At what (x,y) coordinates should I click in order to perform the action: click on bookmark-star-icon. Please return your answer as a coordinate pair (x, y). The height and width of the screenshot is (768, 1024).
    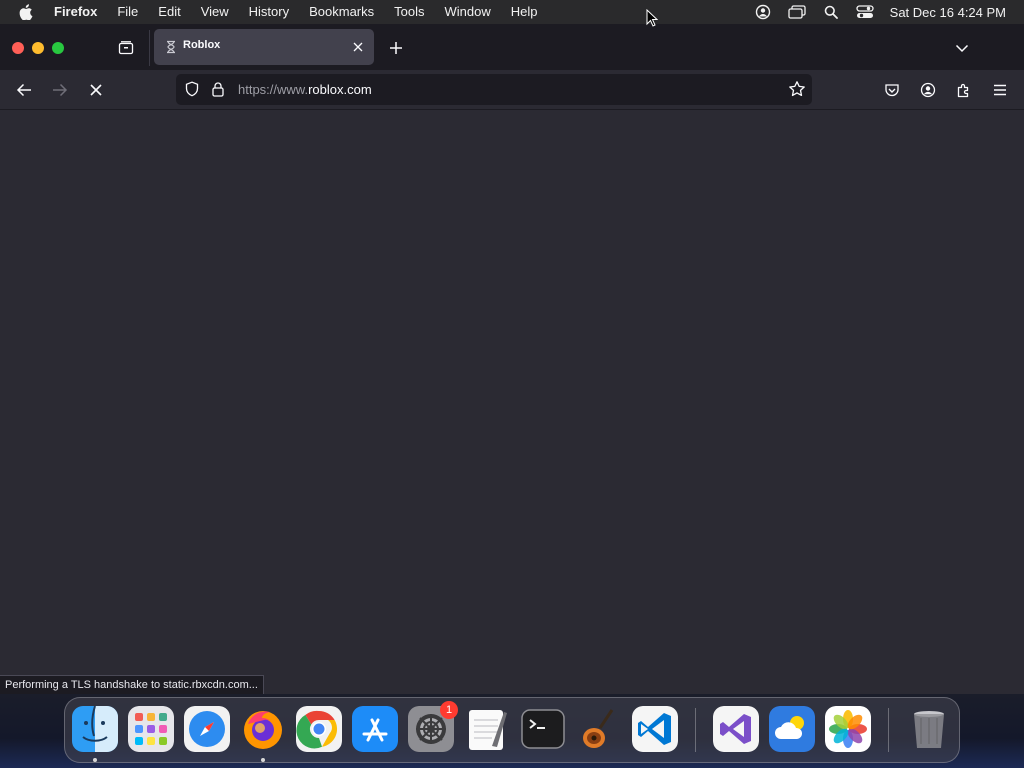
    Looking at the image, I should click on (797, 89).